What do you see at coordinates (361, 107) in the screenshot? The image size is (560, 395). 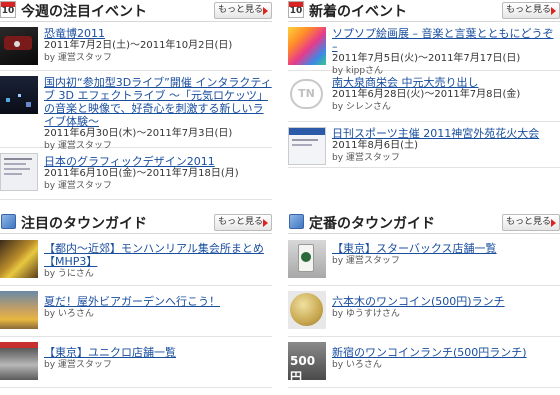 I see `event-author: by シレンさん` at bounding box center [361, 107].